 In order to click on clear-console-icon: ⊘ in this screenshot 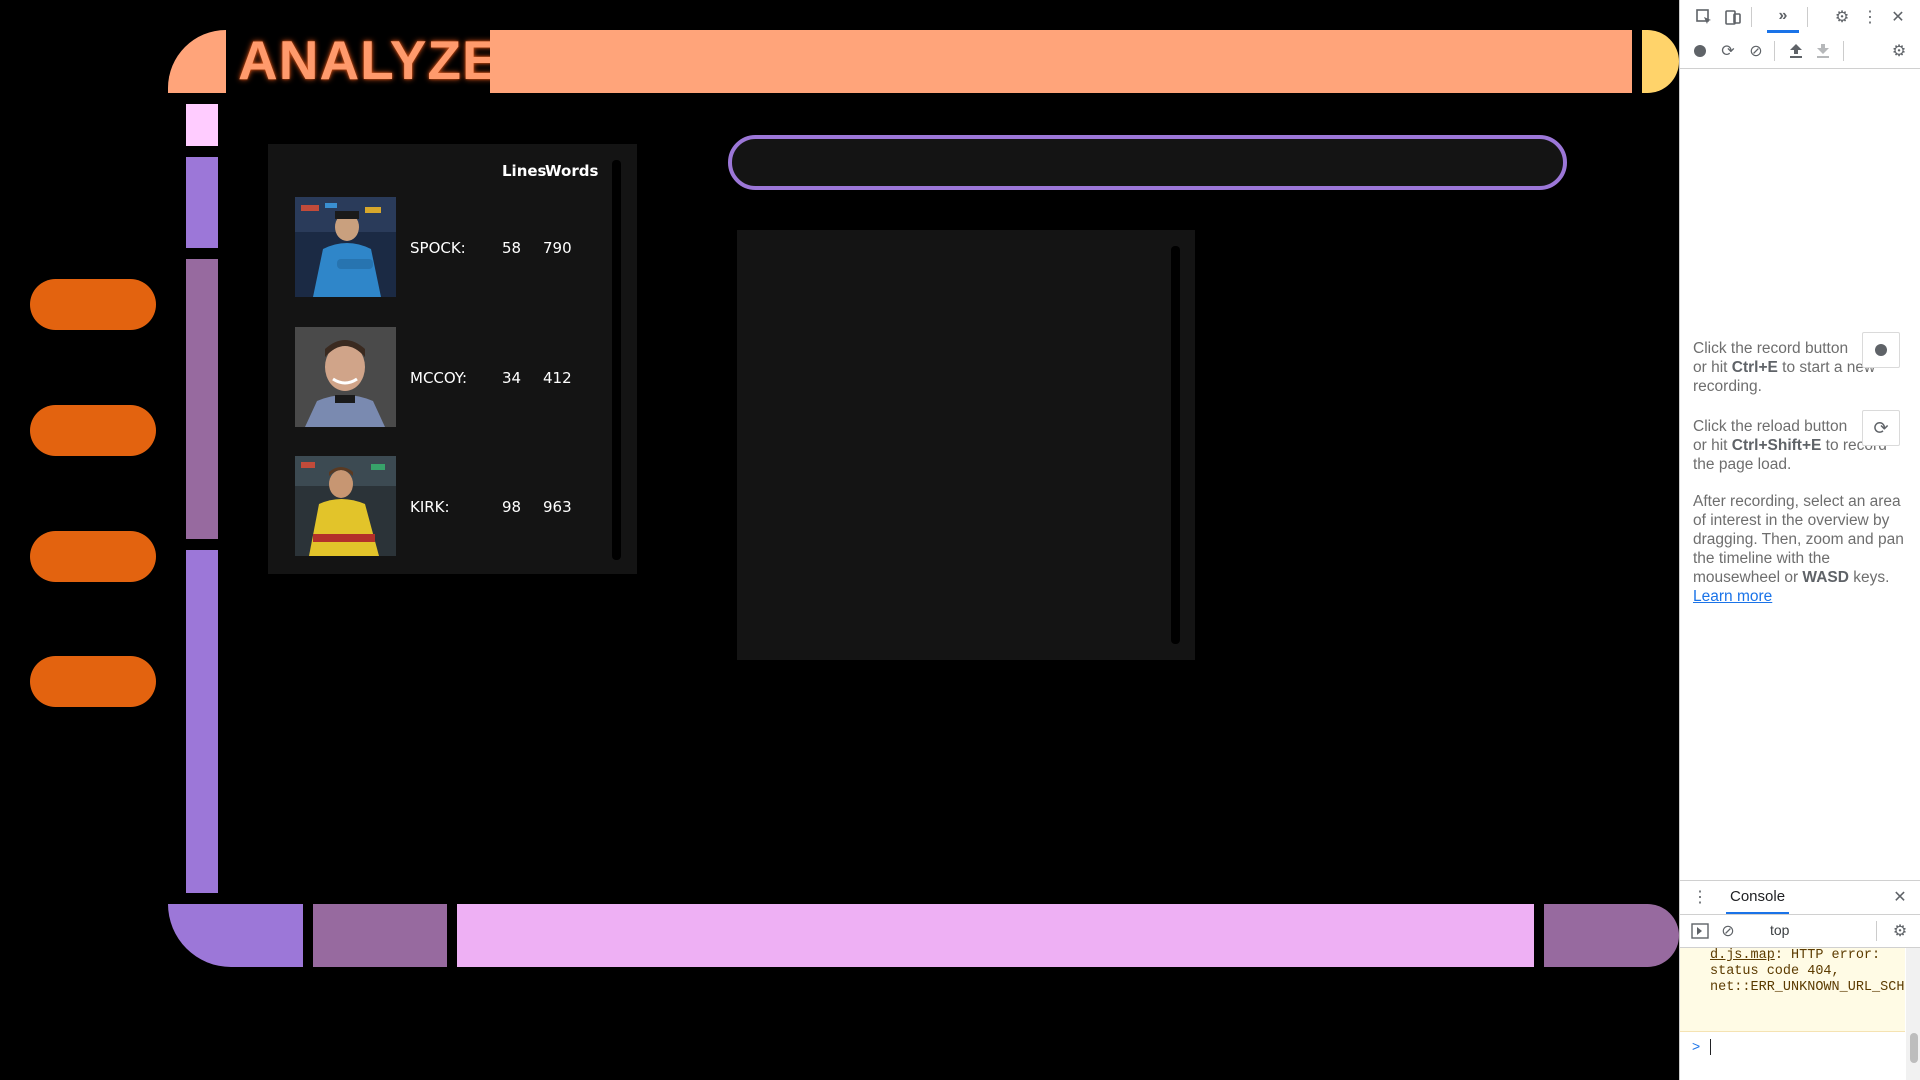, I will do `click(1728, 931)`.